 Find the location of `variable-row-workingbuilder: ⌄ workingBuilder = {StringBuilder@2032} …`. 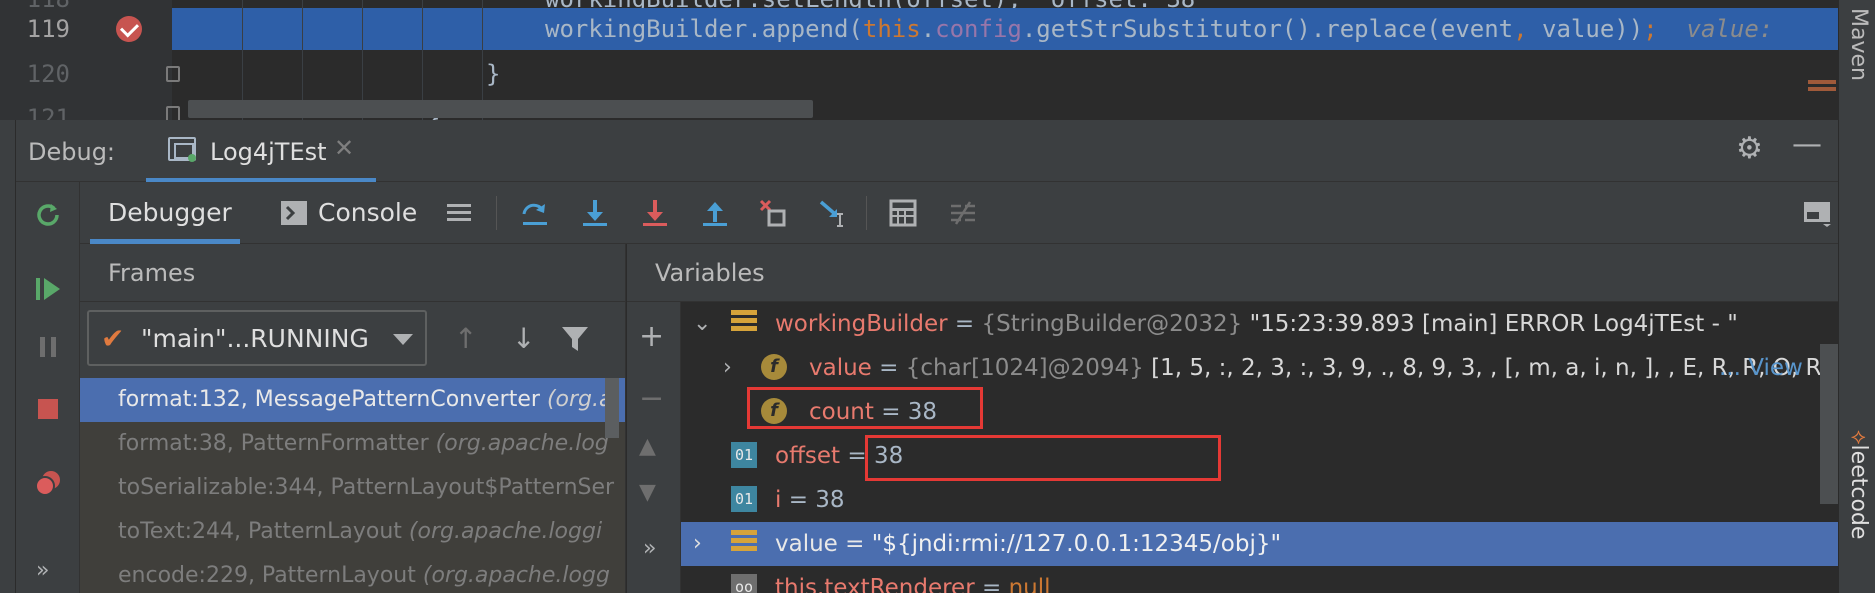

variable-row-workingbuilder: ⌄ workingBuilder = {StringBuilder@2032} … is located at coordinates (1259, 324).